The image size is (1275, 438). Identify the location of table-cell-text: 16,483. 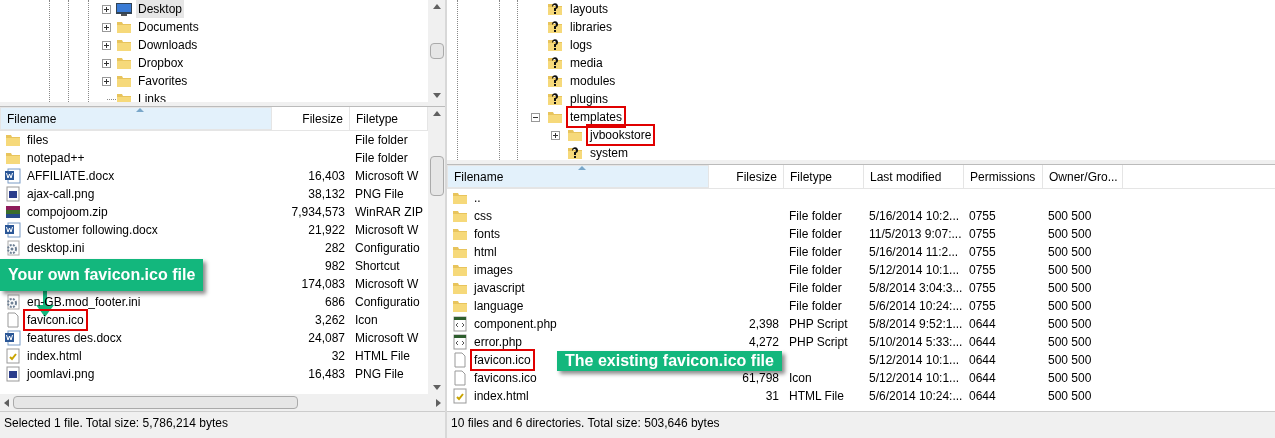
(326, 374).